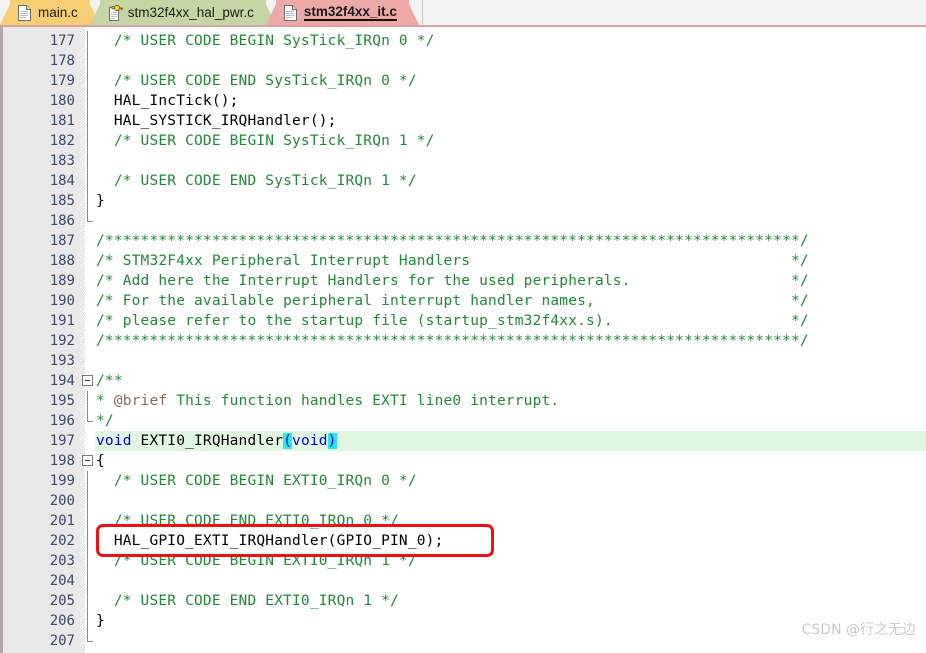  Describe the element at coordinates (265, 41) in the screenshot. I see `code-line-text: /* USER CODE BEGIN SysTick_IRQn 0 */` at that location.